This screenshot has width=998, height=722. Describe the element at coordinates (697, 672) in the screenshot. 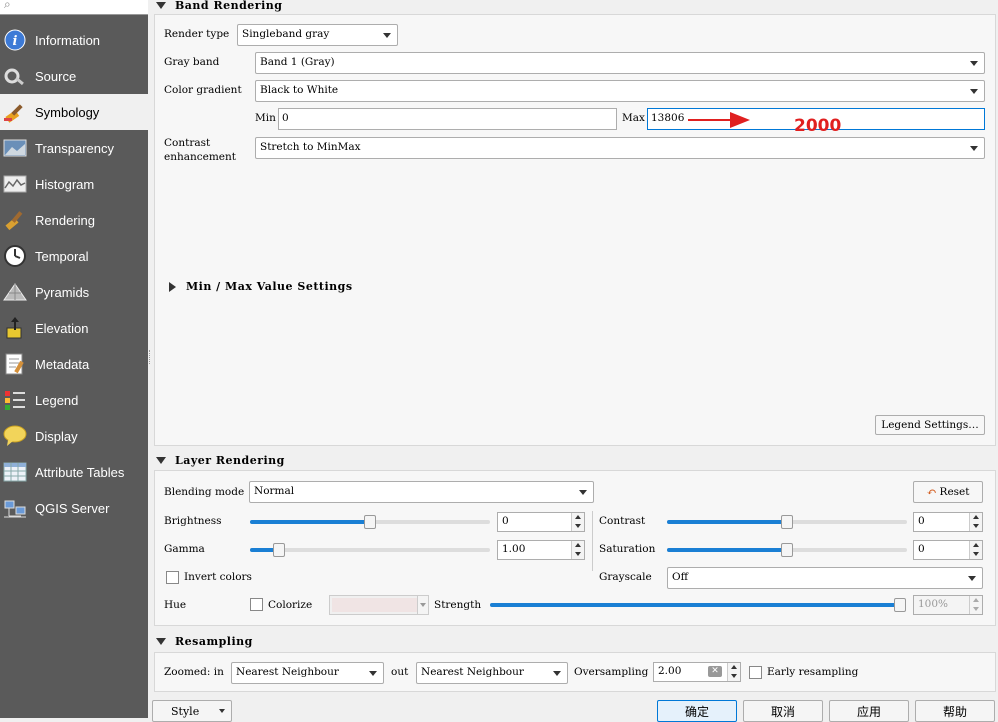

I see `oversampling-spinbox: 2.00 ✕` at that location.